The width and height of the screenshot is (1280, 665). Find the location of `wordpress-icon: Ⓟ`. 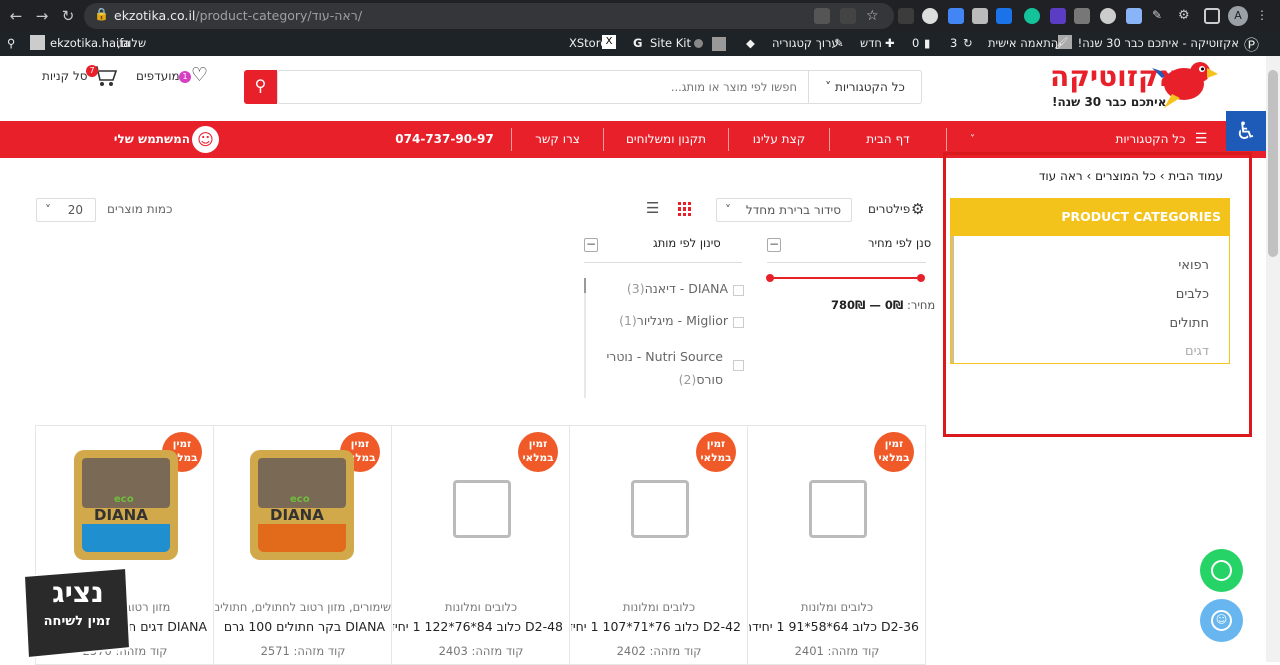

wordpress-icon: Ⓟ is located at coordinates (1251, 44).